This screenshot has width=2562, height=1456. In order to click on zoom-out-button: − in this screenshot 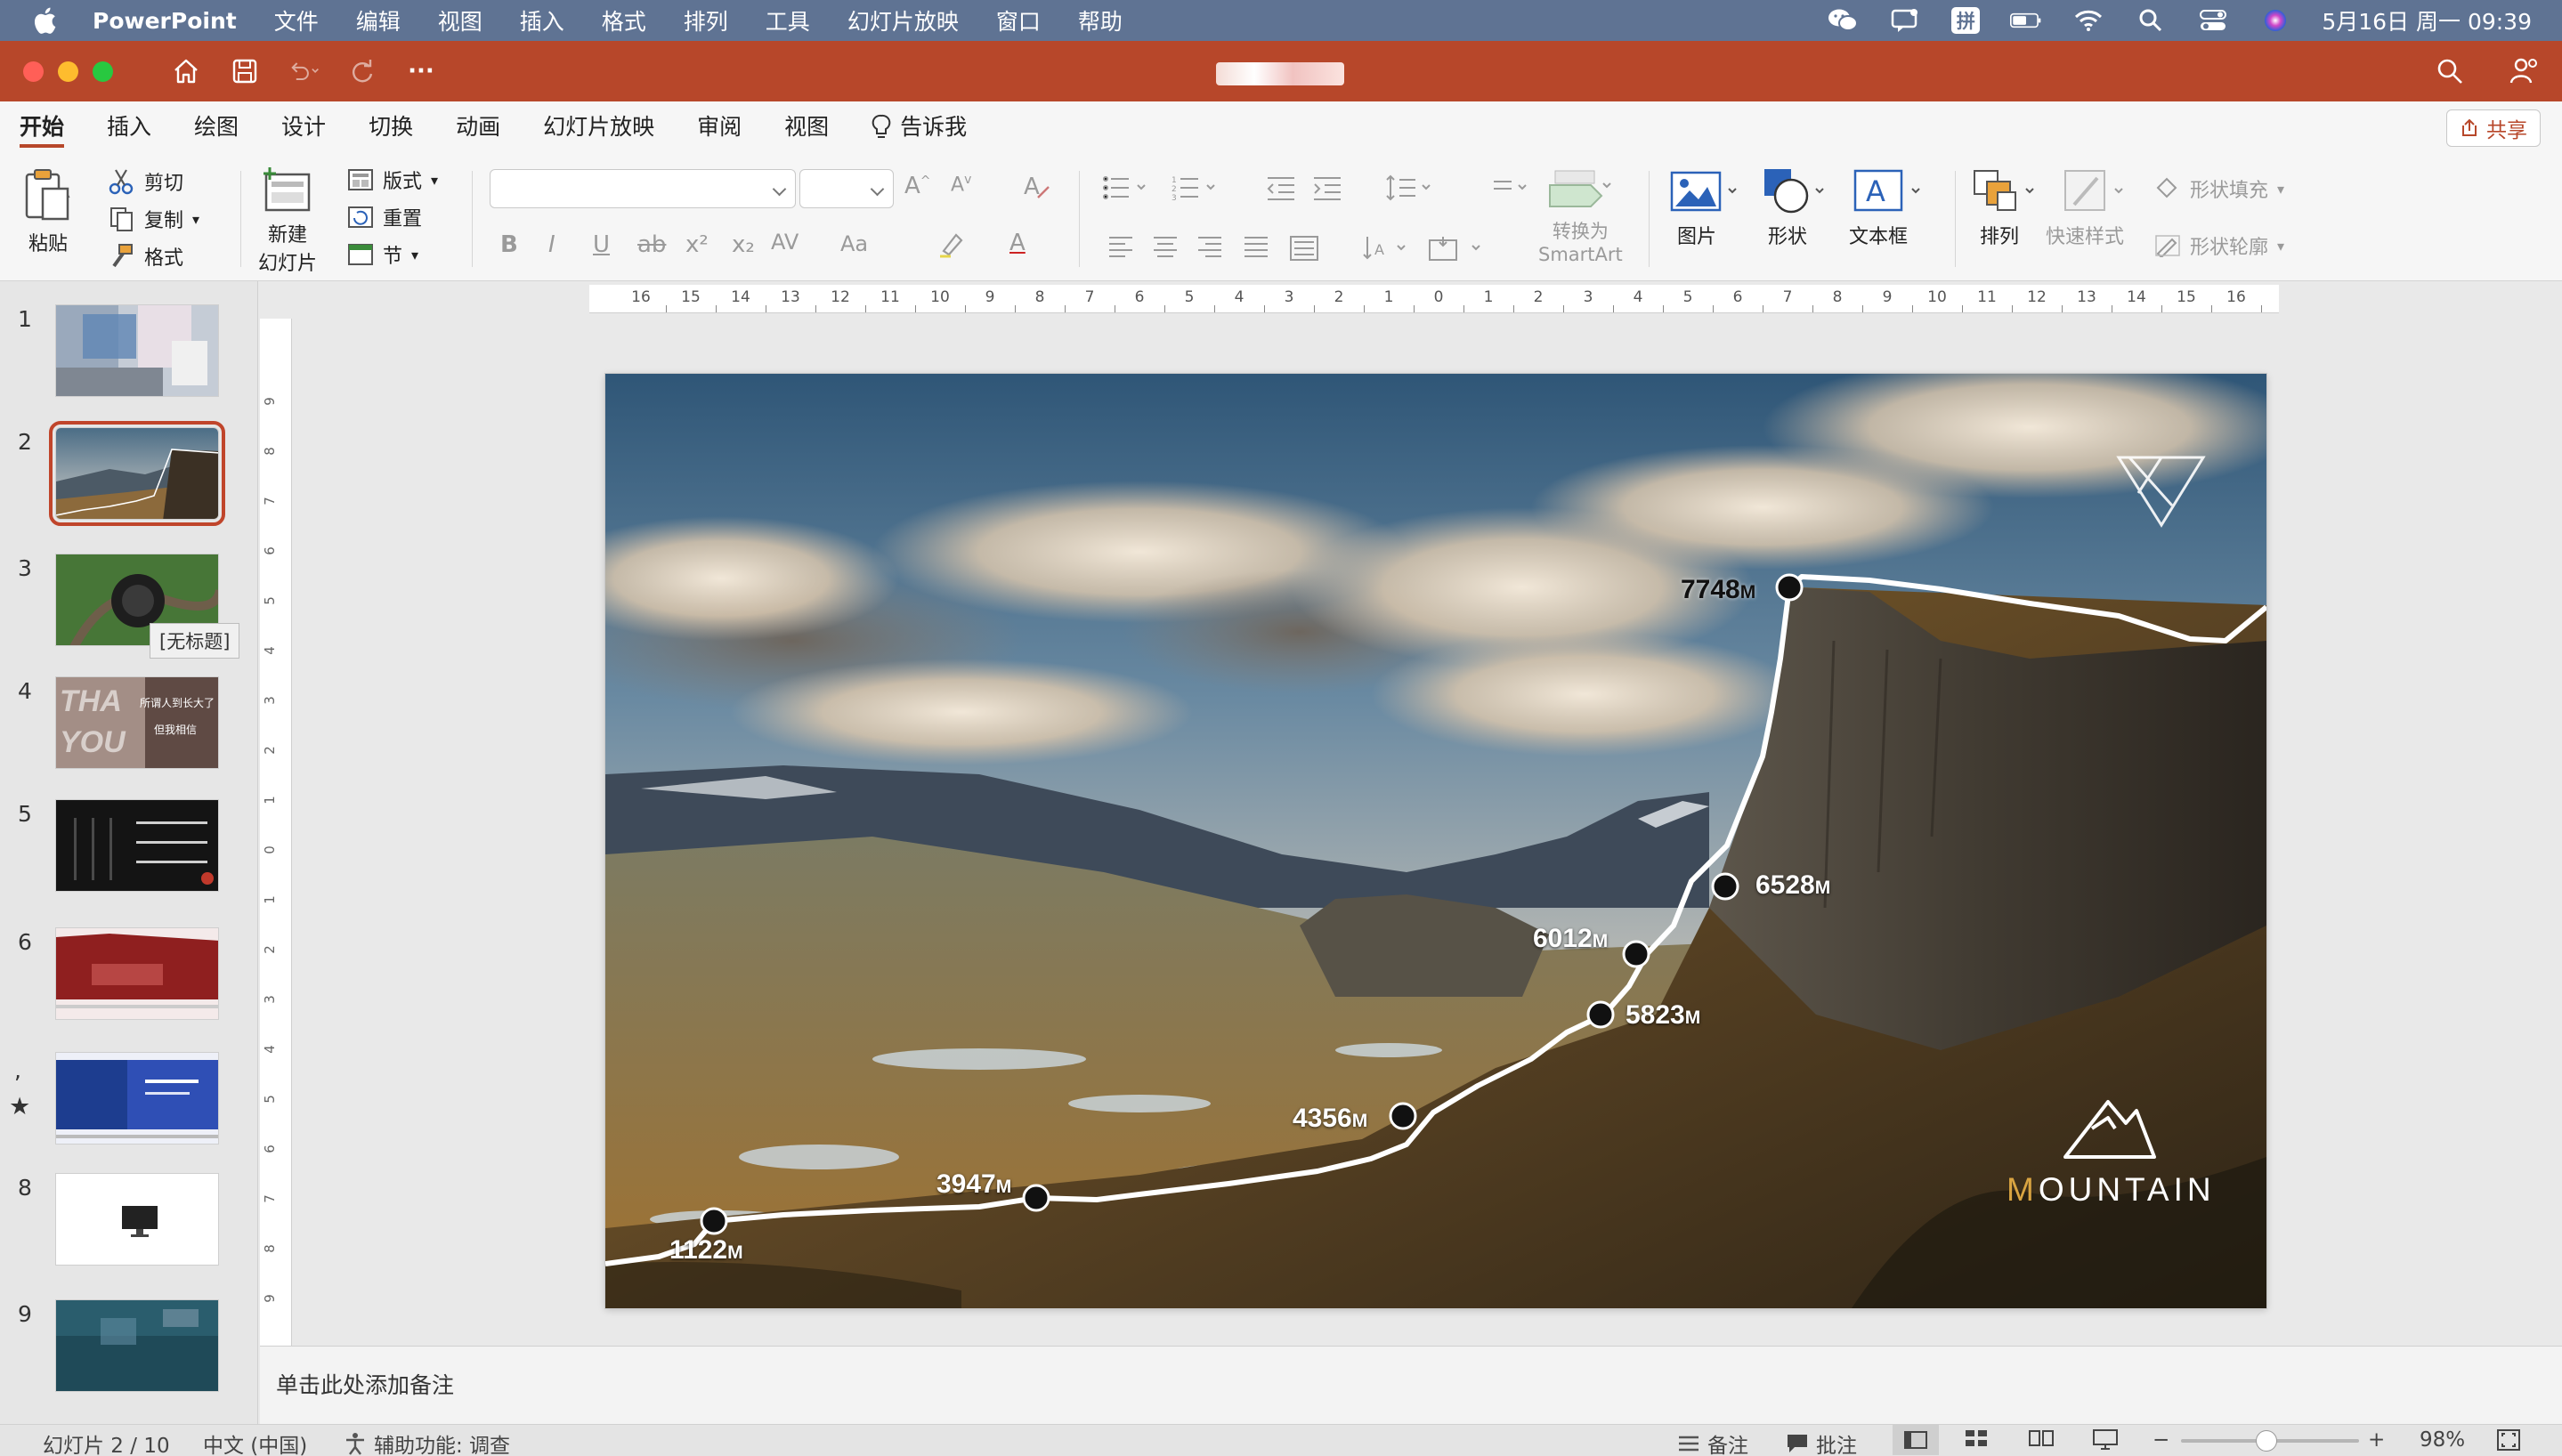, I will do `click(2161, 1440)`.